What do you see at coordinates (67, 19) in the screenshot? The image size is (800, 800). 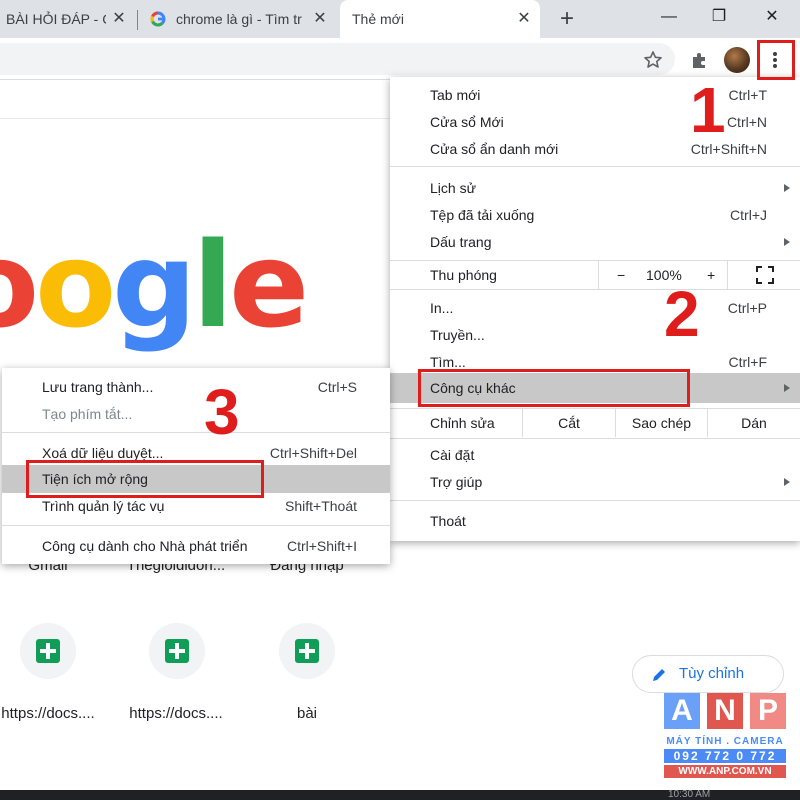 I see `tab-bai-hoi-dap: BÀI HỎI ĐÁP - C ✕` at bounding box center [67, 19].